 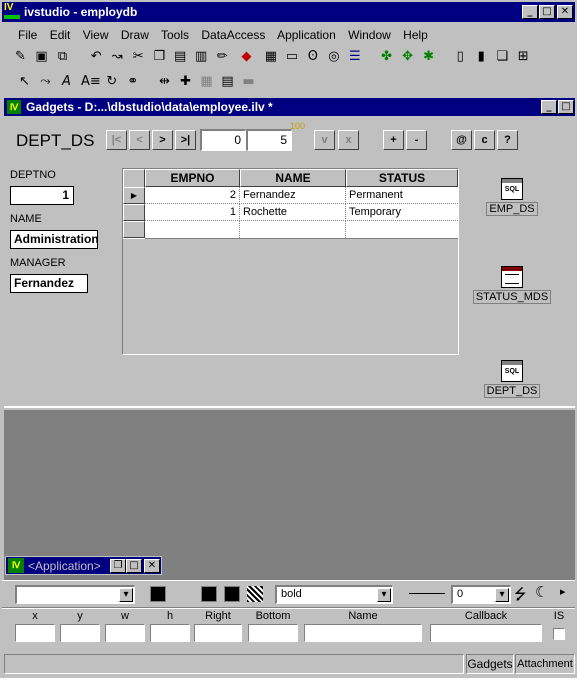 What do you see at coordinates (218, 633) in the screenshot?
I see `right-field` at bounding box center [218, 633].